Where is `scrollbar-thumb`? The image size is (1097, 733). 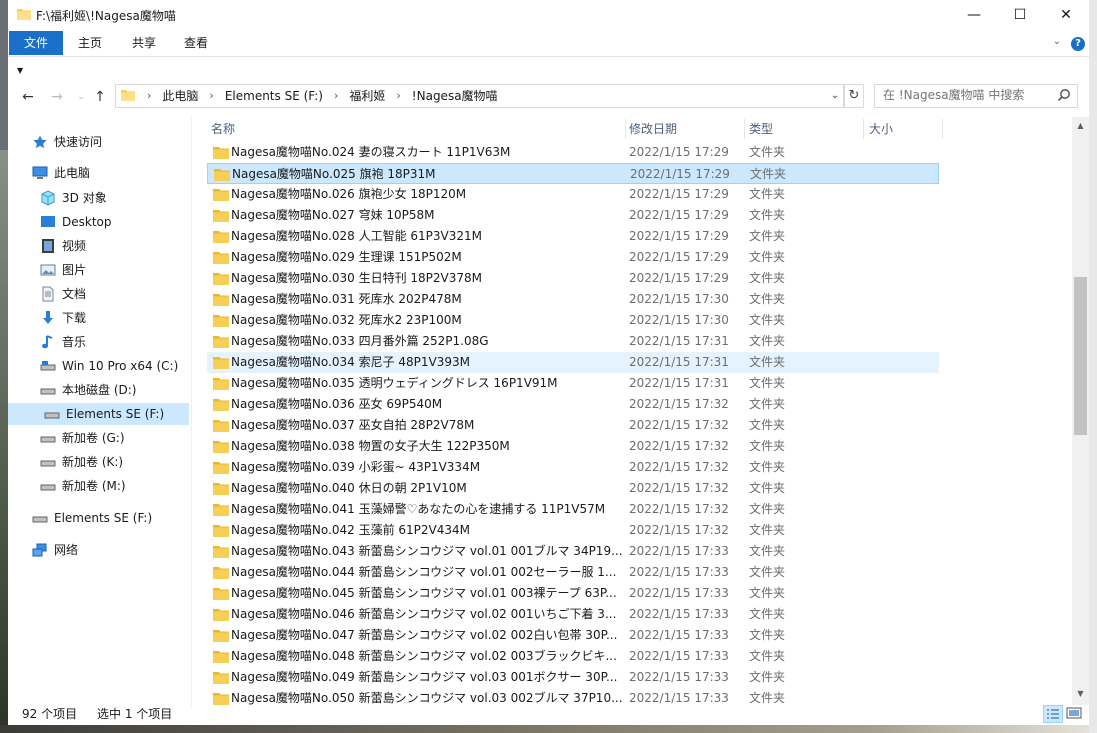
scrollbar-thumb is located at coordinates (1080, 356).